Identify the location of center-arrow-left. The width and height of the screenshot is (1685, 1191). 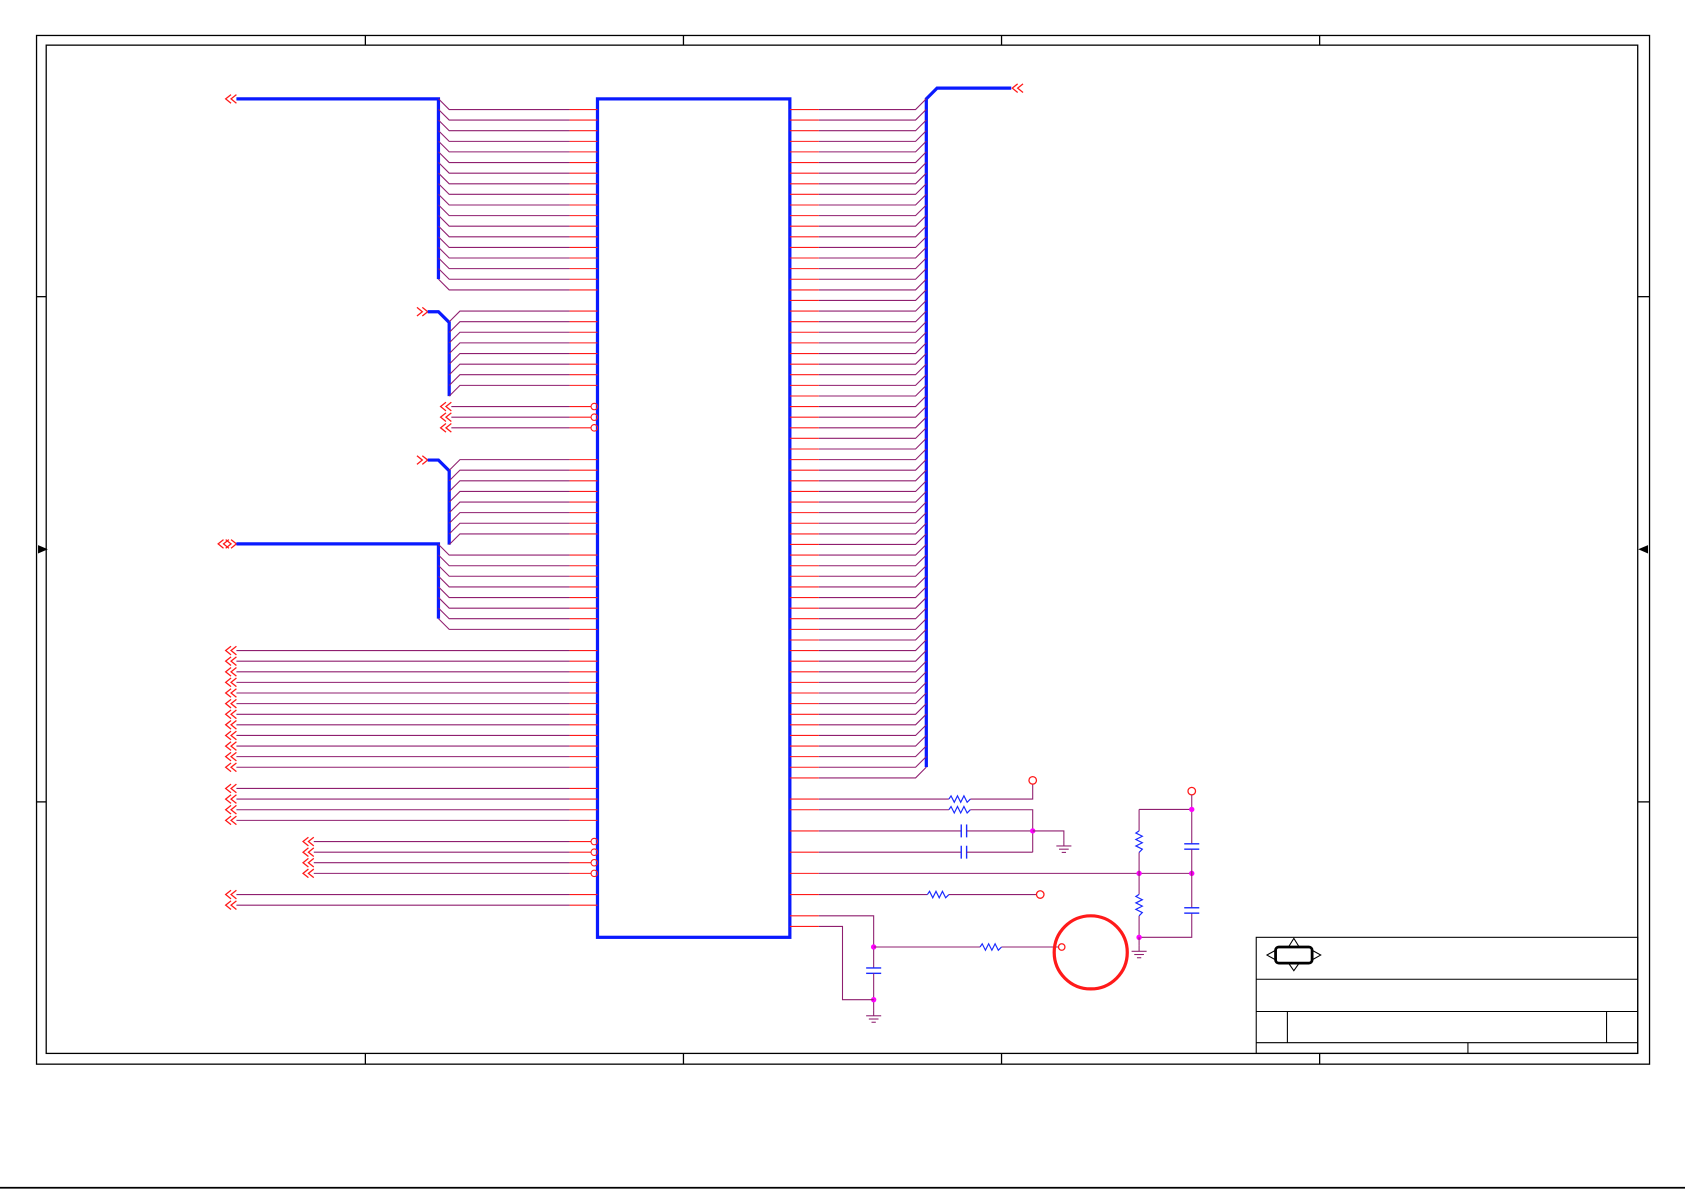
(43, 549).